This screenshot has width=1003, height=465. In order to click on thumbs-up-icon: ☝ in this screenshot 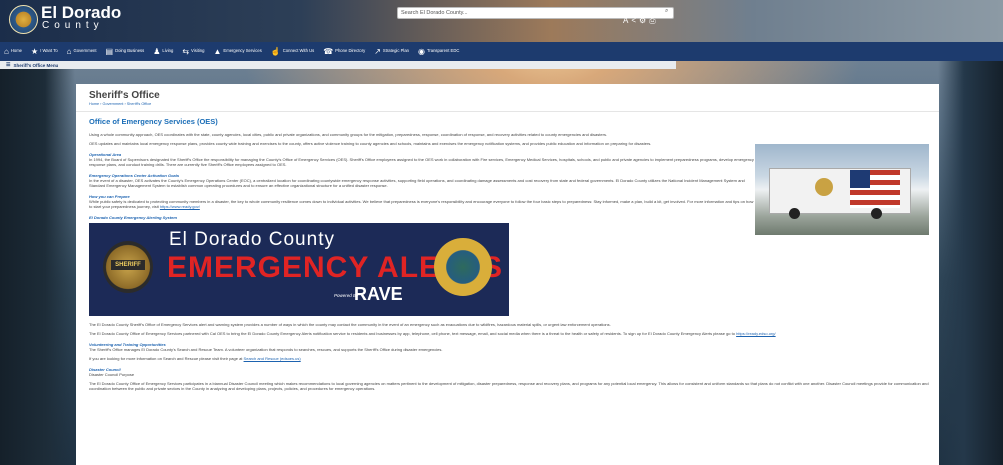, I will do `click(275, 51)`.